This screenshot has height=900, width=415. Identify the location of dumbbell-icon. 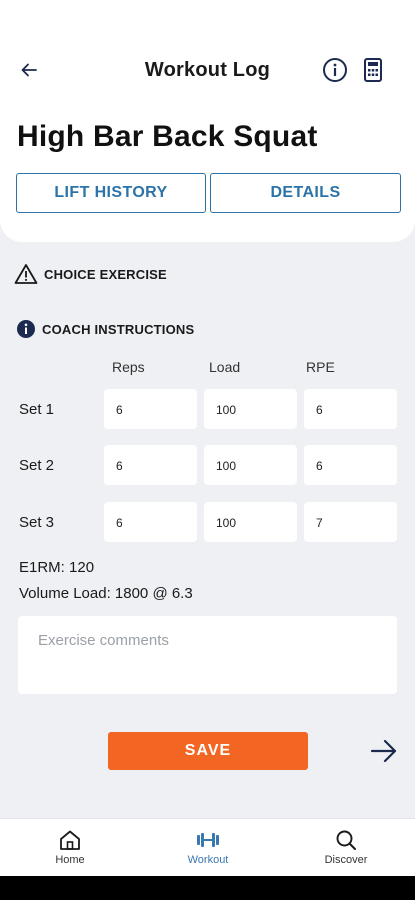
(208, 840).